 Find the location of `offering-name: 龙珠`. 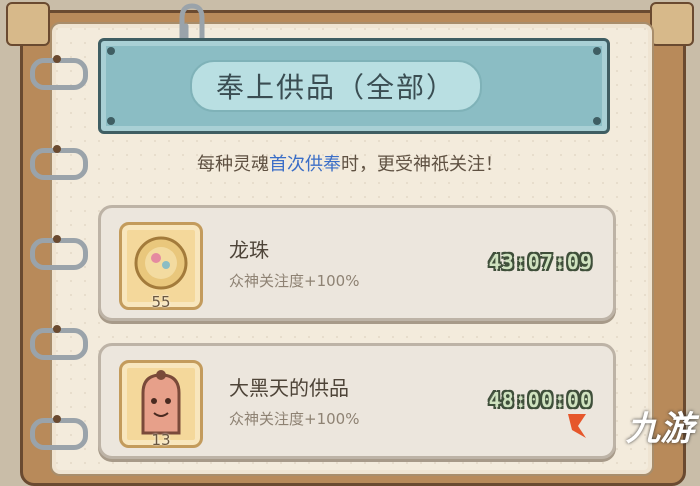

offering-name: 龙珠 is located at coordinates (249, 250).